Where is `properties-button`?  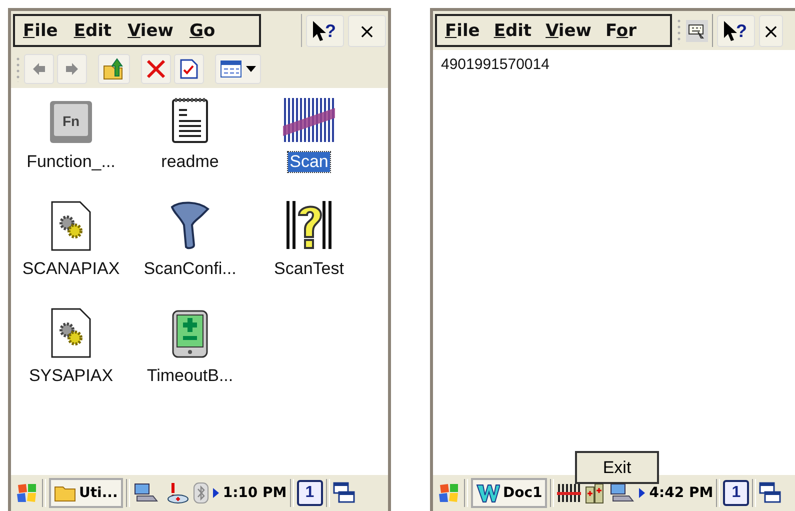
properties-button is located at coordinates (189, 69).